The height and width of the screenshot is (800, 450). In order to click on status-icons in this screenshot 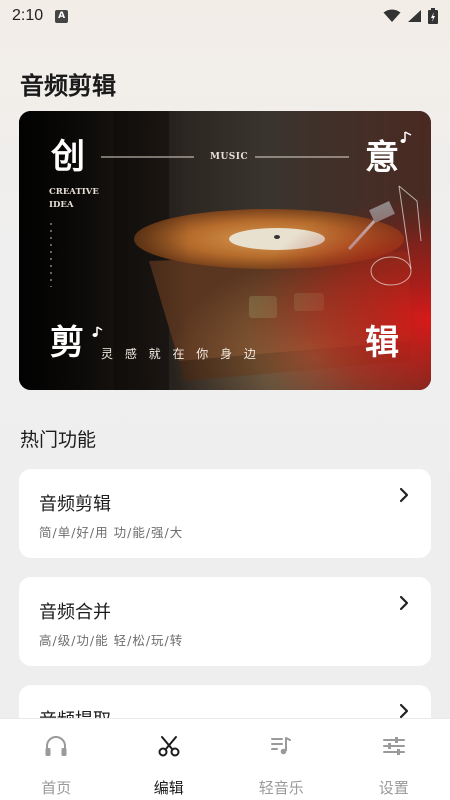, I will do `click(410, 16)`.